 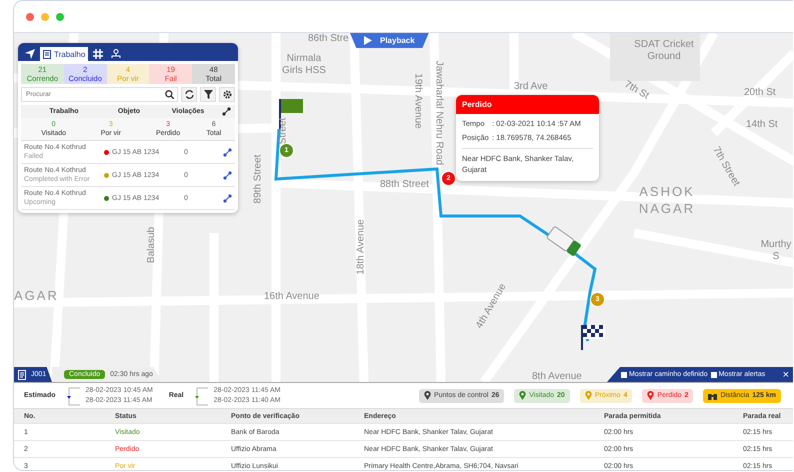 What do you see at coordinates (368, 40) in the screenshot?
I see `play-icon` at bounding box center [368, 40].